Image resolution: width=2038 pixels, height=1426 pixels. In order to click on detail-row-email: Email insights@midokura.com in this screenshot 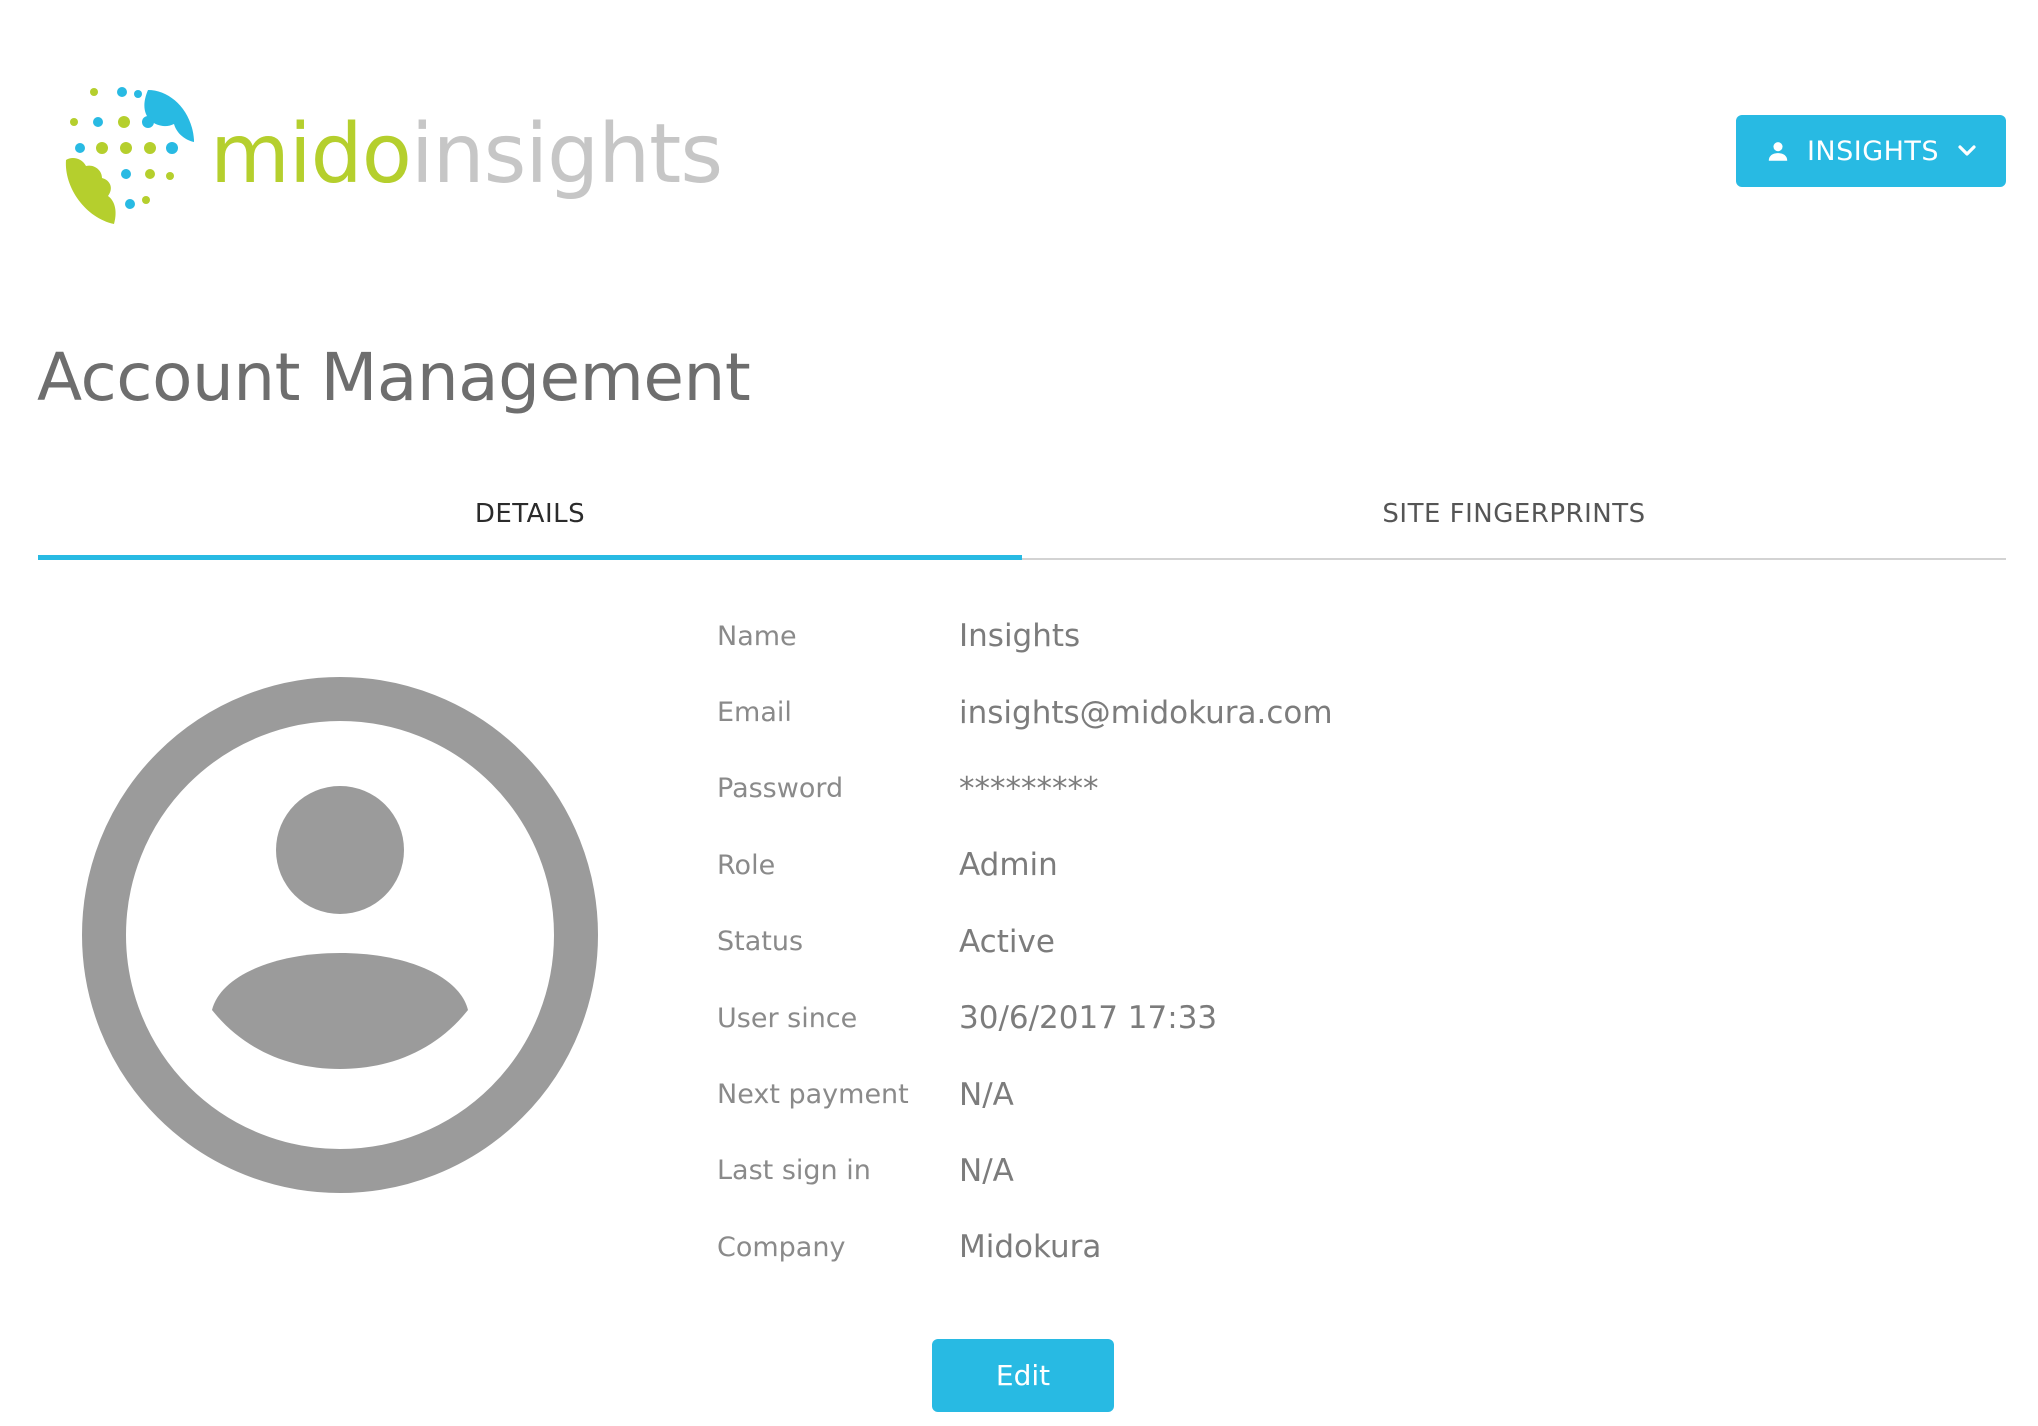, I will do `click(1025, 712)`.